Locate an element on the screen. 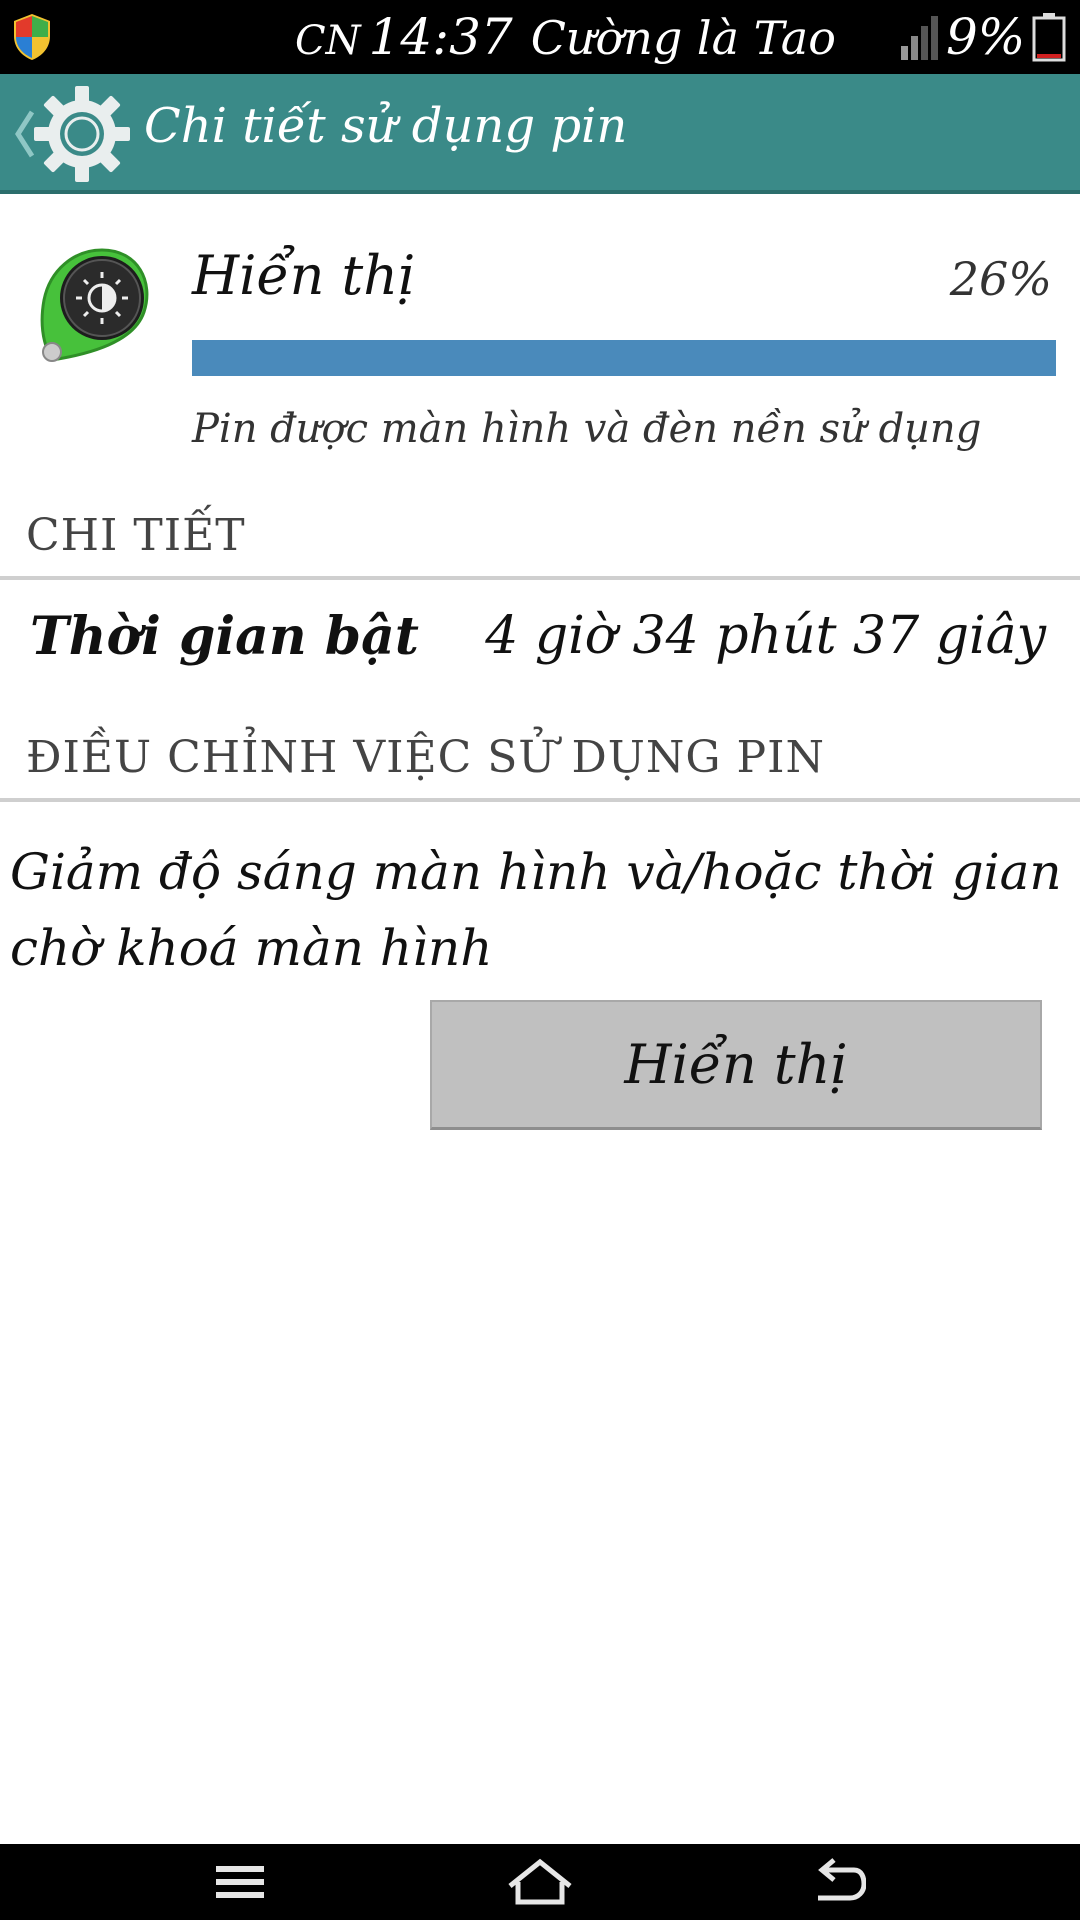 The height and width of the screenshot is (1920, 1080). signal-icon is located at coordinates (919, 38).